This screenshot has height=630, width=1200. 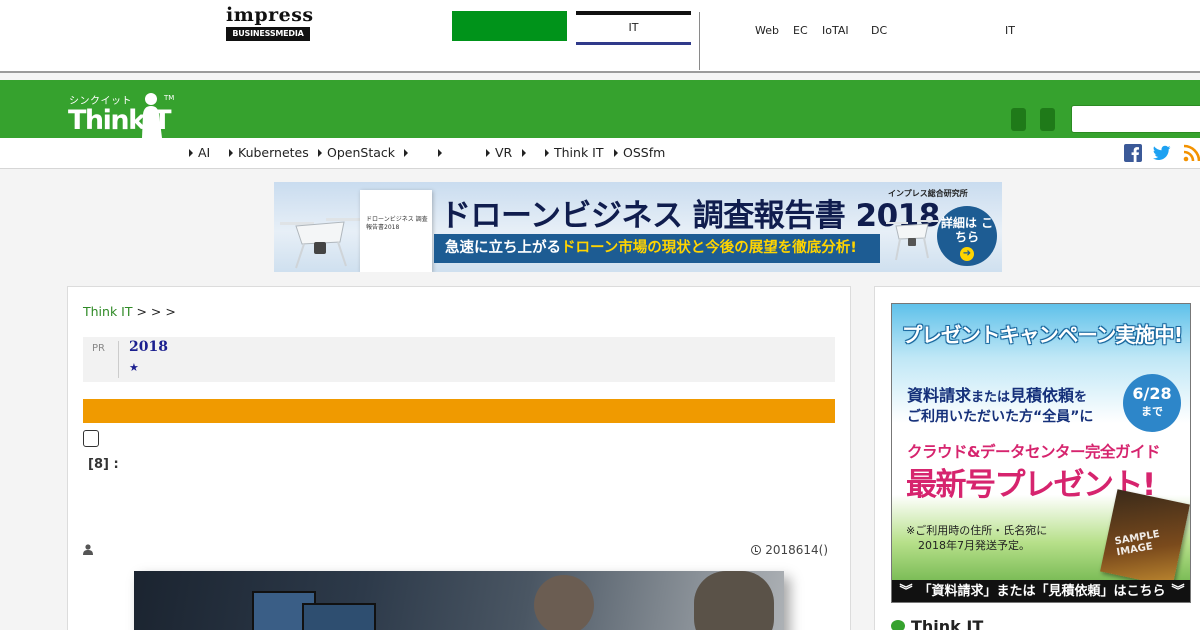 I want to click on banner-title: ドローンビジネス 調査報告書 2018, so click(x=690, y=216).